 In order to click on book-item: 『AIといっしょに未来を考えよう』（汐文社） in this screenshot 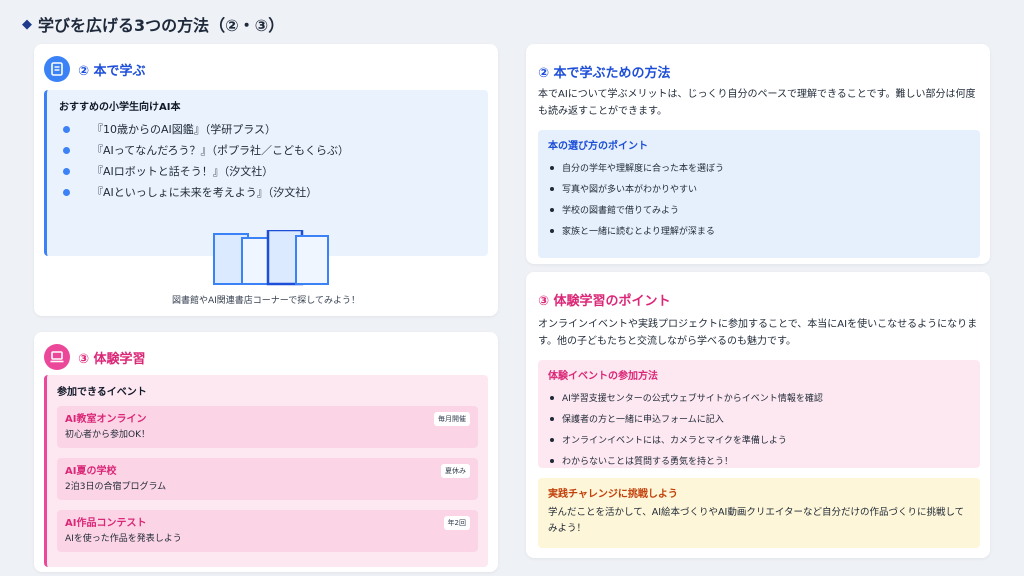, I will do `click(267, 192)`.